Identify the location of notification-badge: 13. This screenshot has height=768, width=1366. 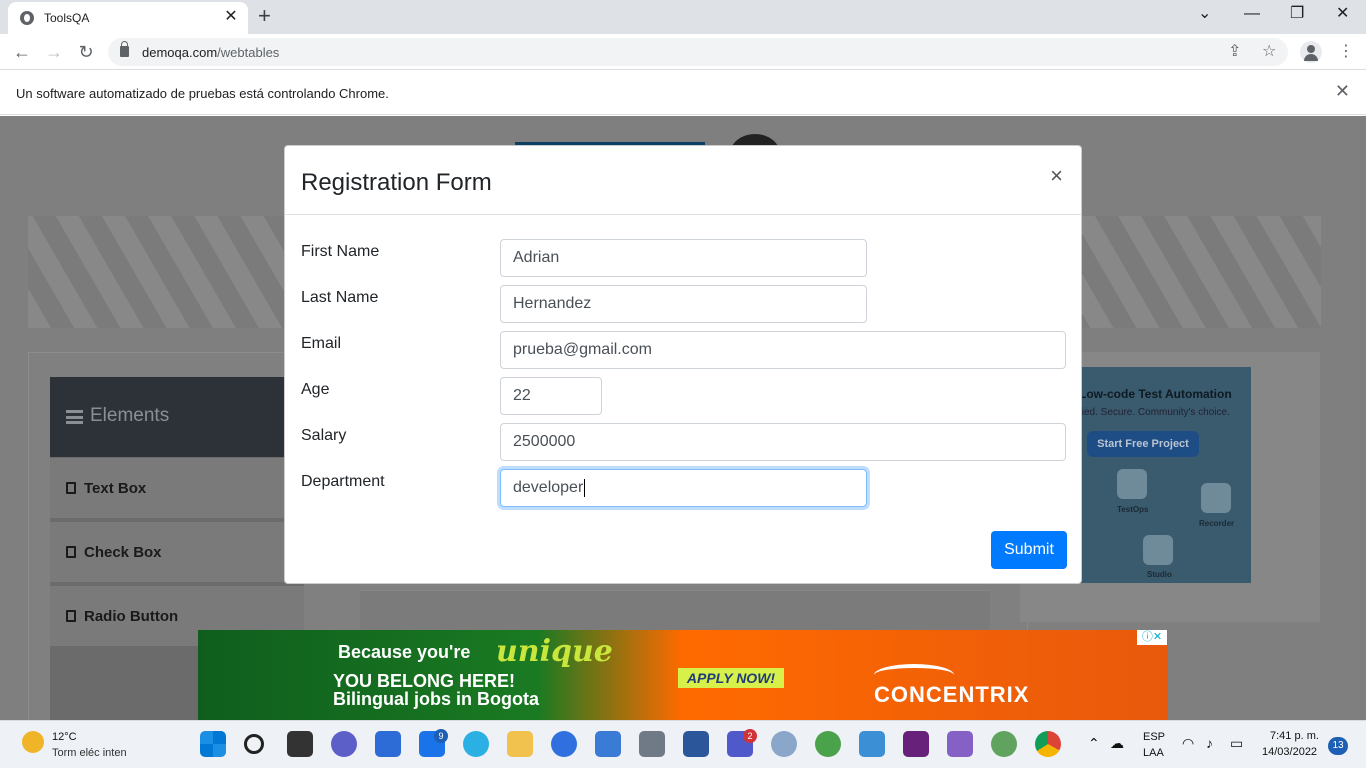
(1338, 746).